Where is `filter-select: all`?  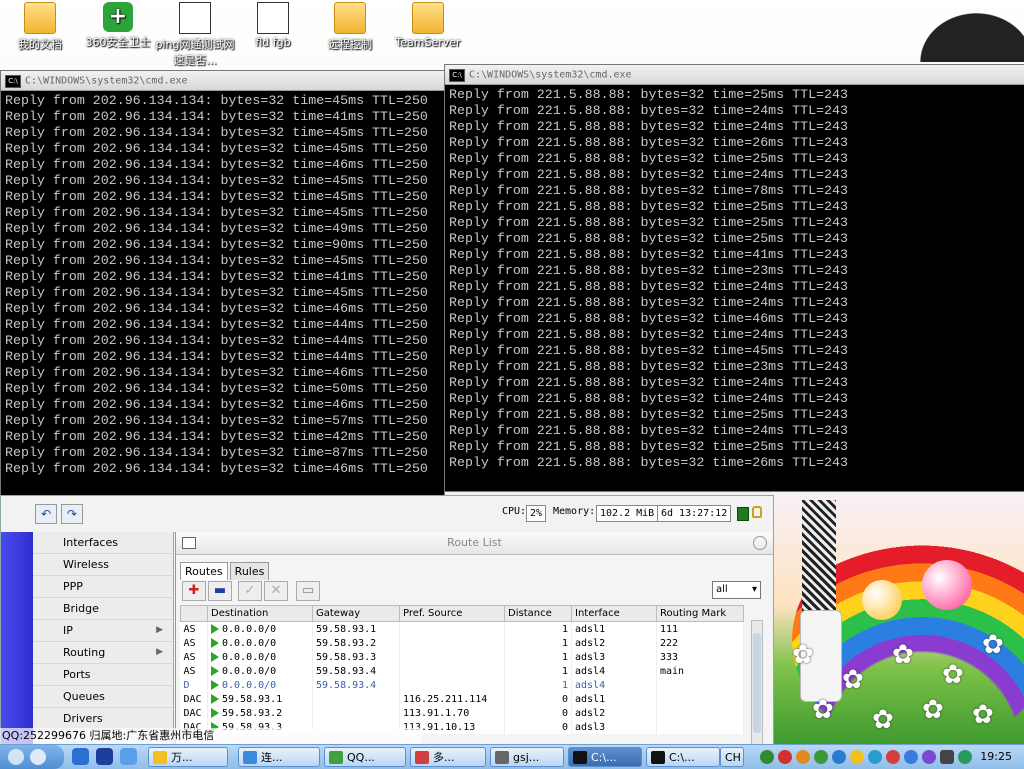
filter-select: all is located at coordinates (736, 590).